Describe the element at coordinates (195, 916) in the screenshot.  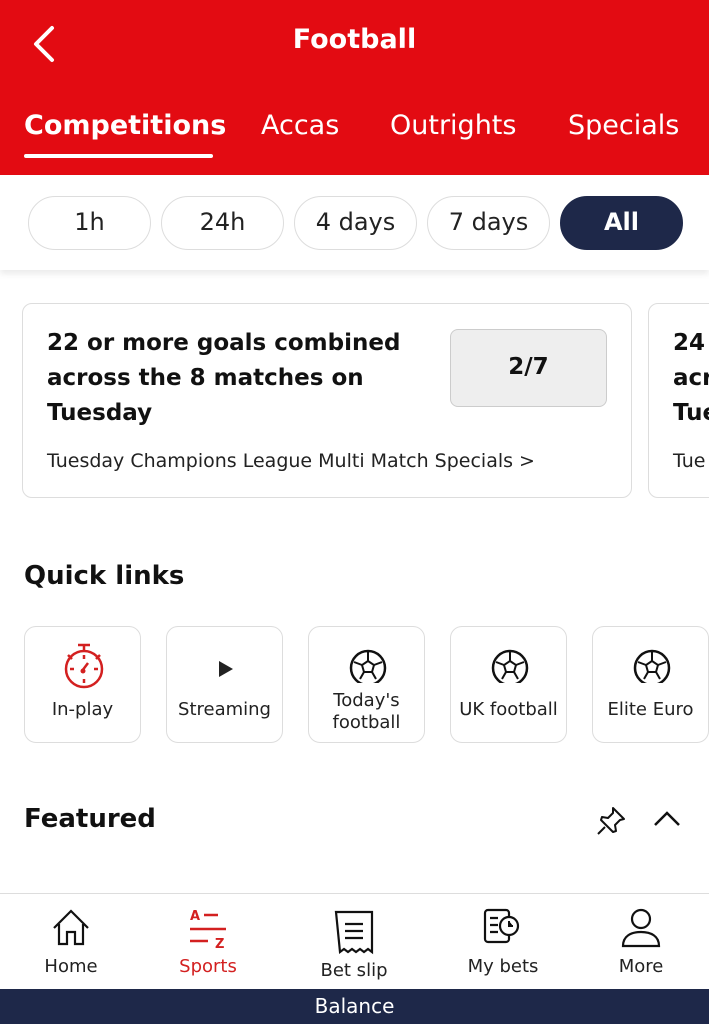
I see `svg-text: A` at that location.